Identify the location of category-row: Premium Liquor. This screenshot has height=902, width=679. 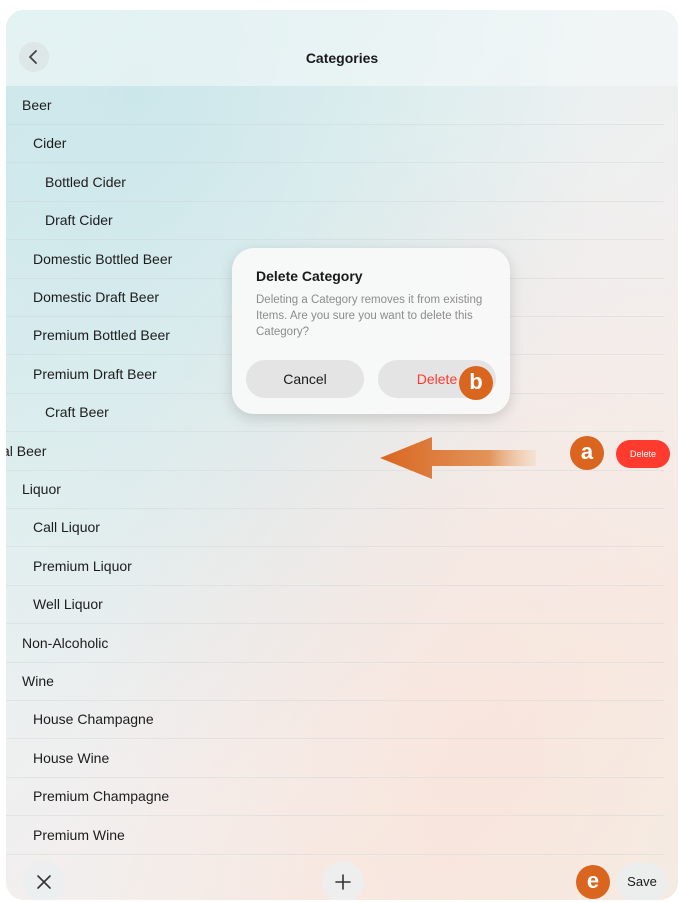
(335, 566).